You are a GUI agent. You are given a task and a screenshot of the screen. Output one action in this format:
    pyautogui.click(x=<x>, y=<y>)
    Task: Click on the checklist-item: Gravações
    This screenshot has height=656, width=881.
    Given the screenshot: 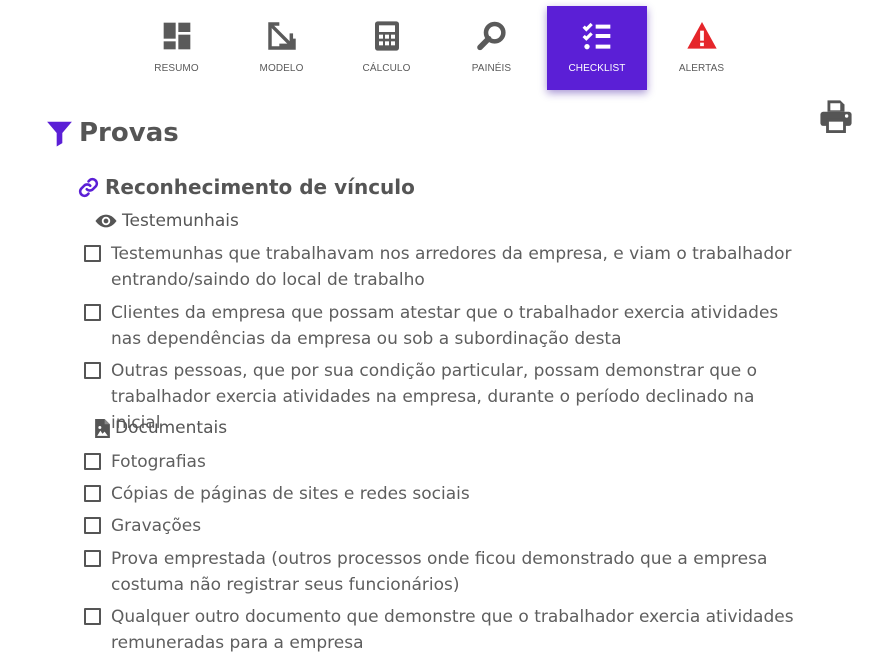 What is the action you would take?
    pyautogui.click(x=441, y=526)
    